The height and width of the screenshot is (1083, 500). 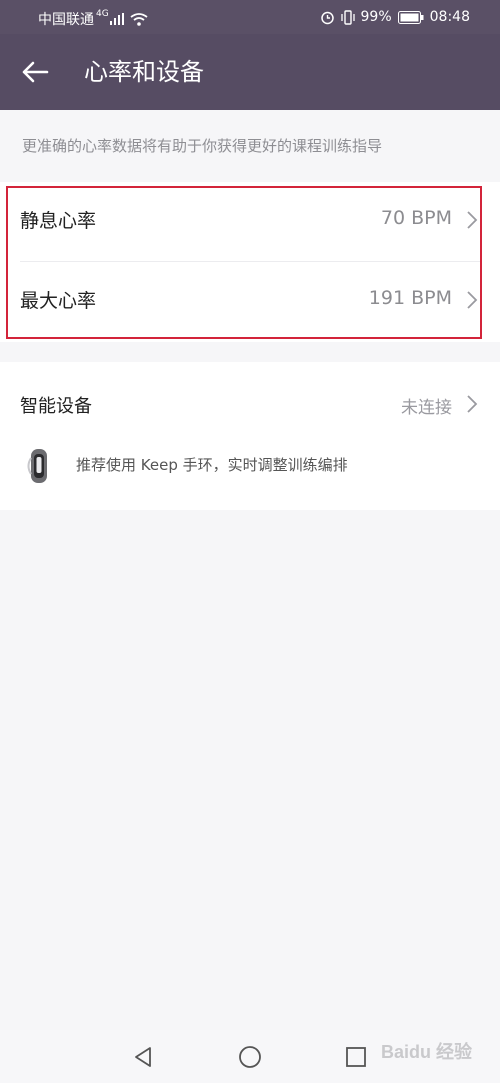 I want to click on band-recommendation: 推荐使用 Keep 手环，实时调整训练编排, so click(x=250, y=478).